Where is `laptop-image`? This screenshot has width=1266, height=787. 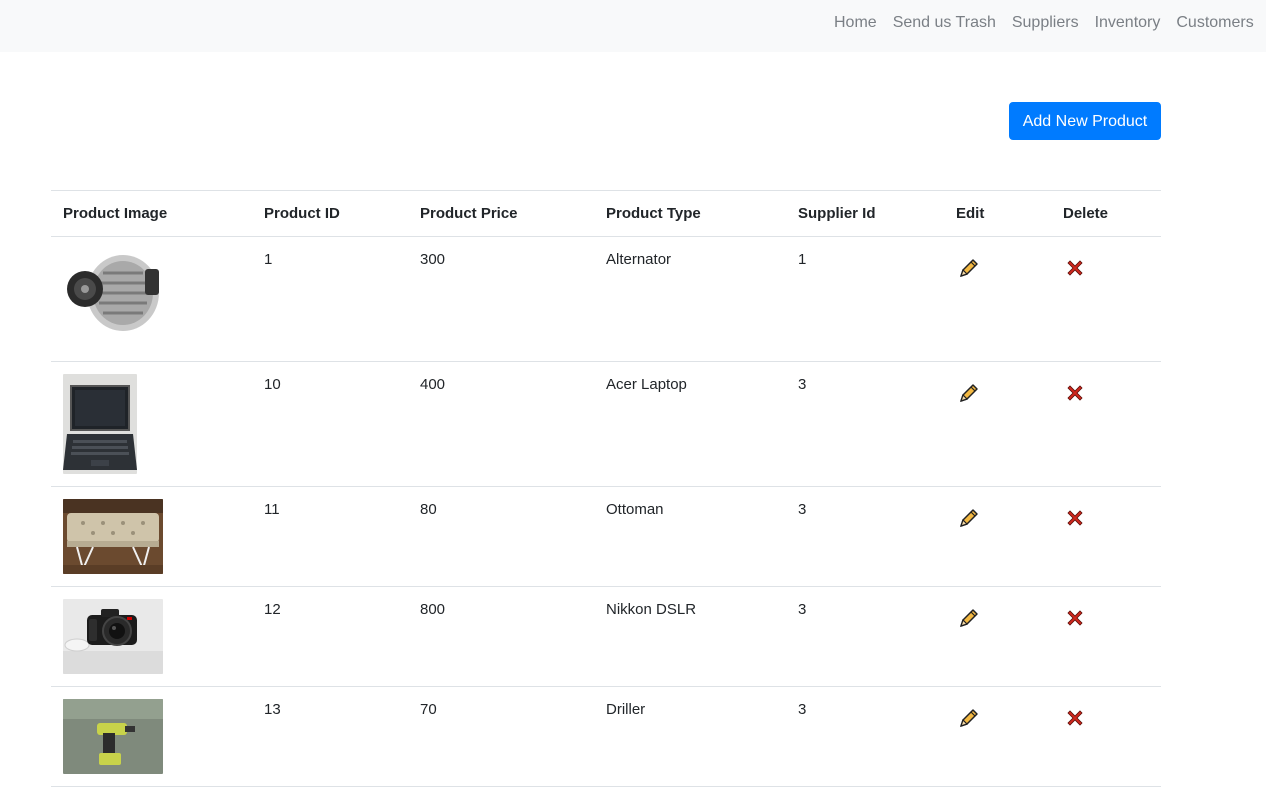 laptop-image is located at coordinates (100, 424).